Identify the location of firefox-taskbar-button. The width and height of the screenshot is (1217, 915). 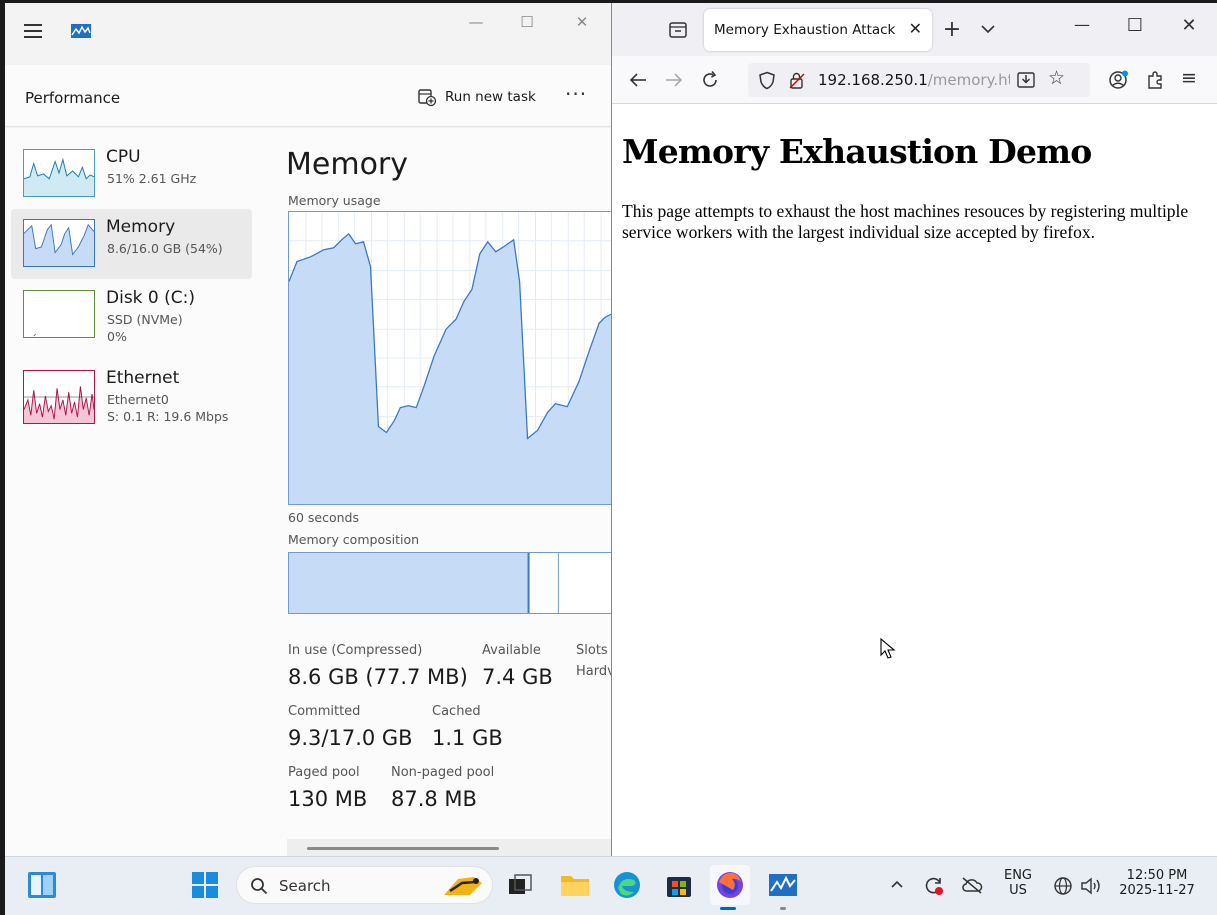
(730, 885).